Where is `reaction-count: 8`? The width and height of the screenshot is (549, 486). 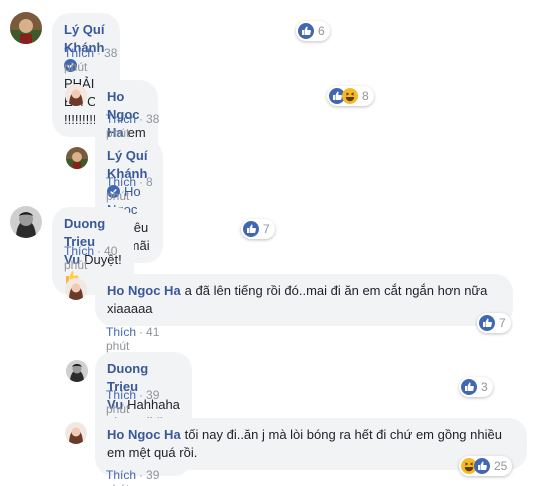 reaction-count: 8 is located at coordinates (365, 96).